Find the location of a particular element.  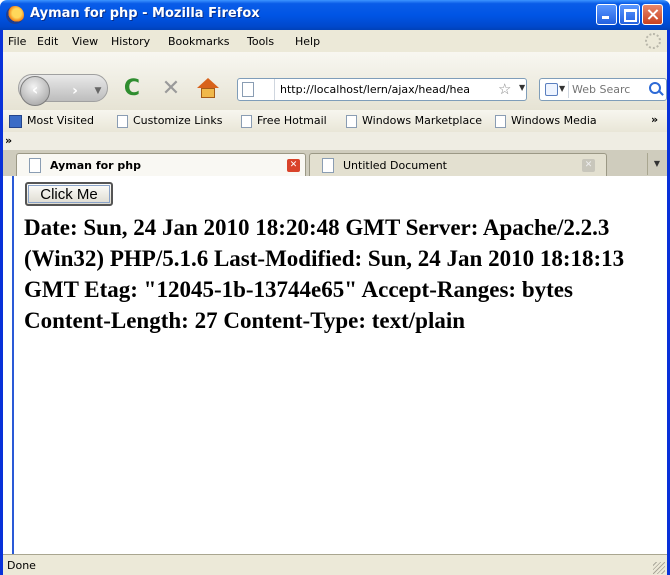

stop-icon: ✕ is located at coordinates (171, 88).